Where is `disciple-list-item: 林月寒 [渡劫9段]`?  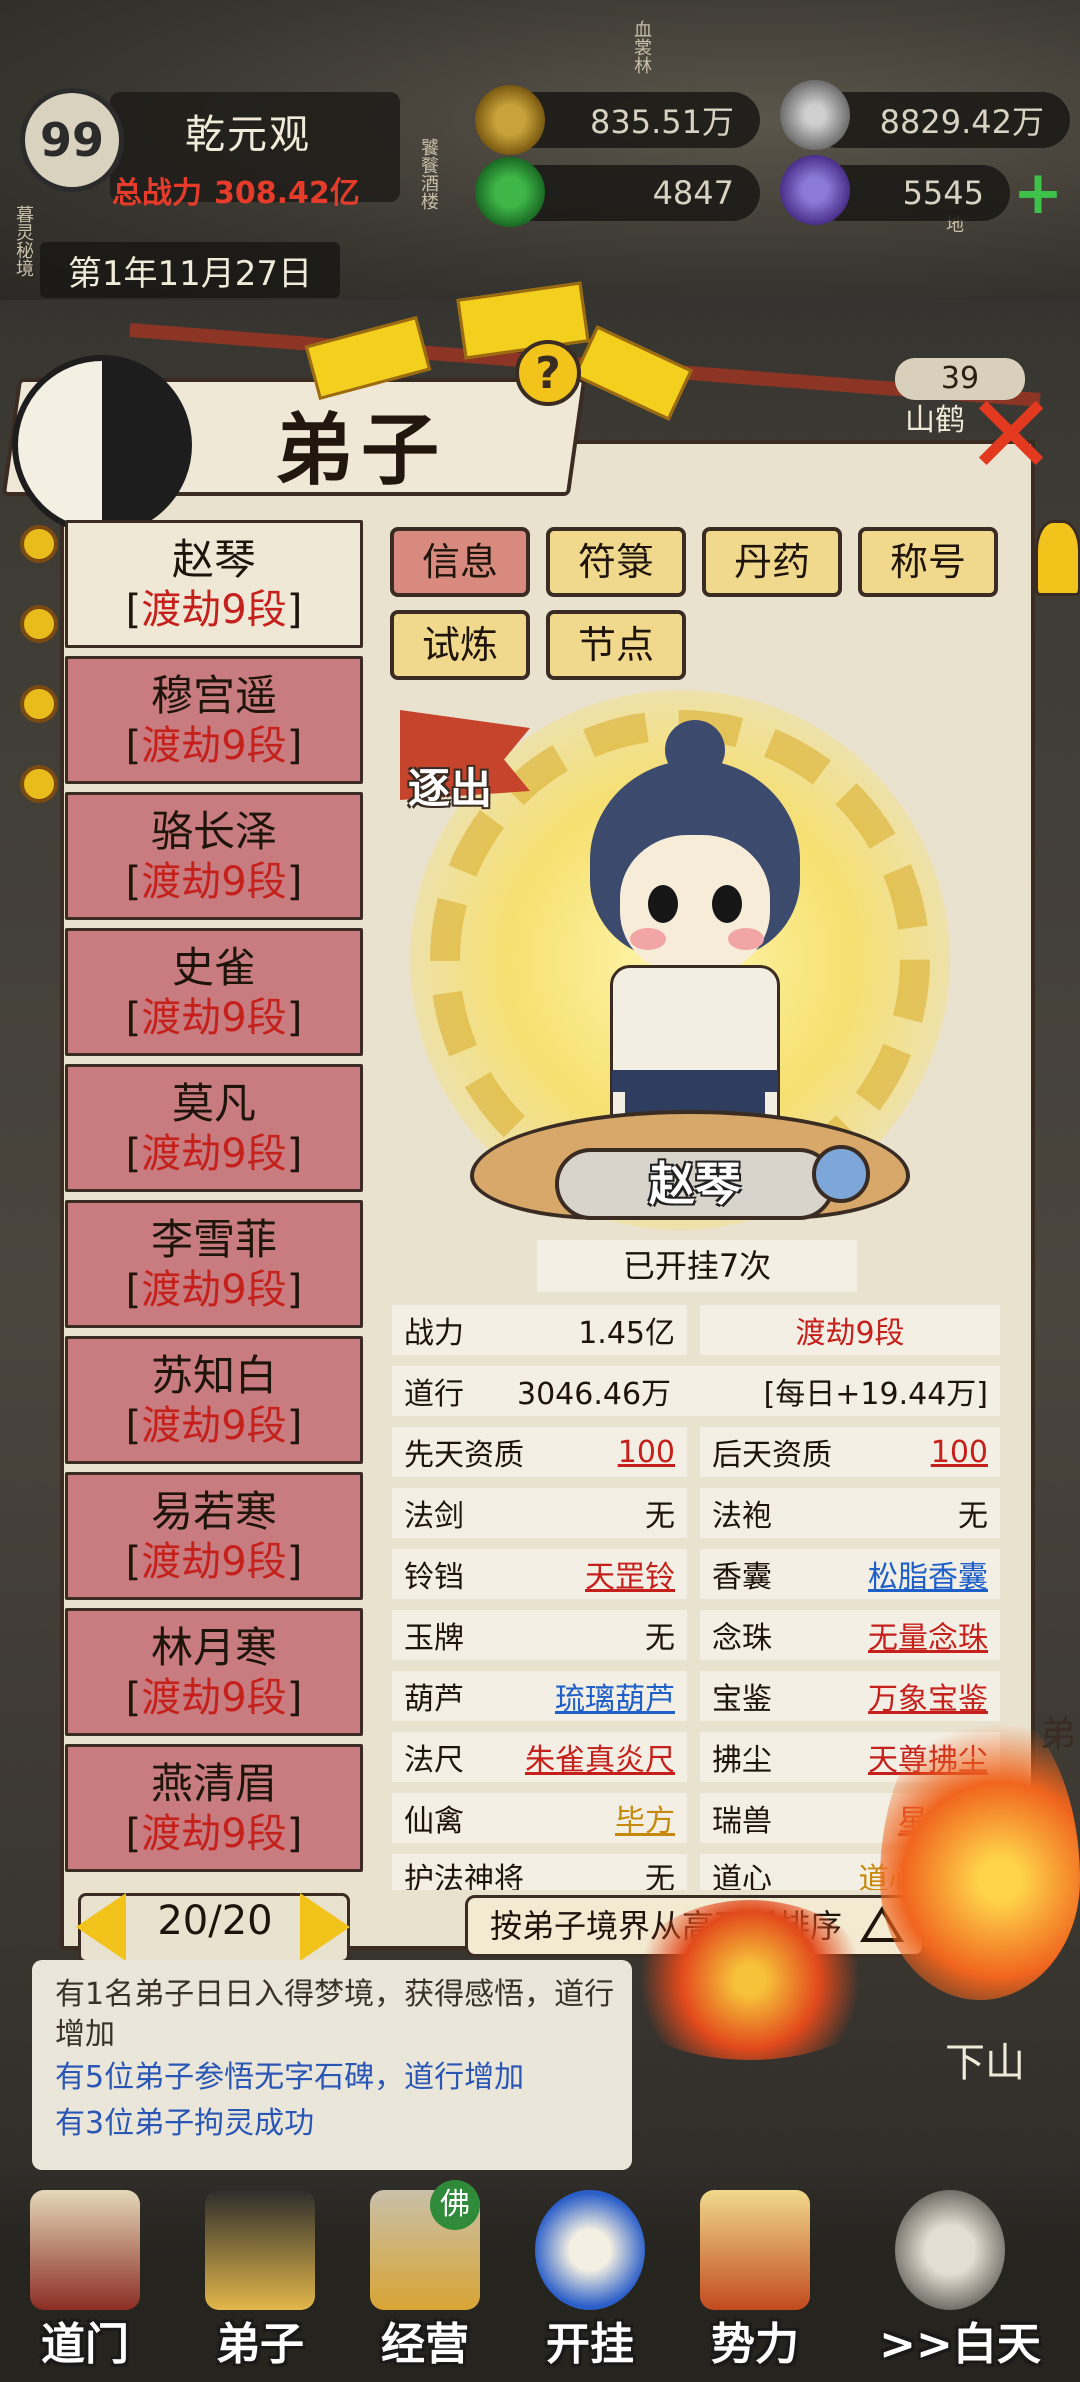 disciple-list-item: 林月寒 [渡劫9段] is located at coordinates (214, 1672).